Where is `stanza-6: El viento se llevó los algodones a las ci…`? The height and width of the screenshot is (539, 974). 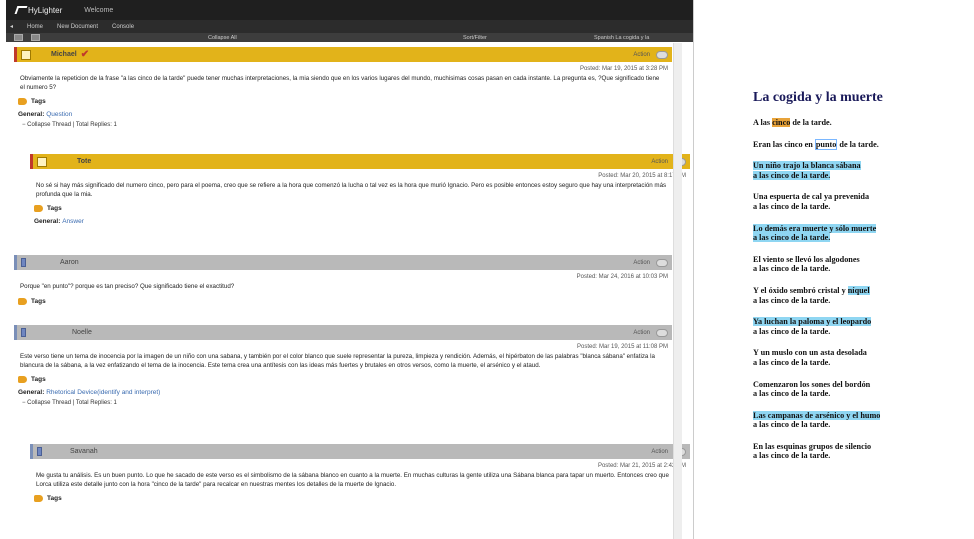
stanza-6: El viento se llevó los algodones a las ci… is located at coordinates (853, 264).